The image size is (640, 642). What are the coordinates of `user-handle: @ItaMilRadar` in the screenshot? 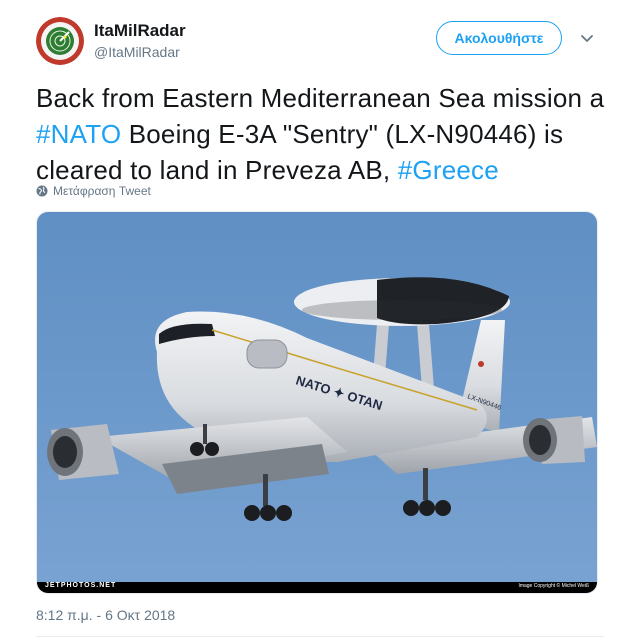 It's located at (137, 52).